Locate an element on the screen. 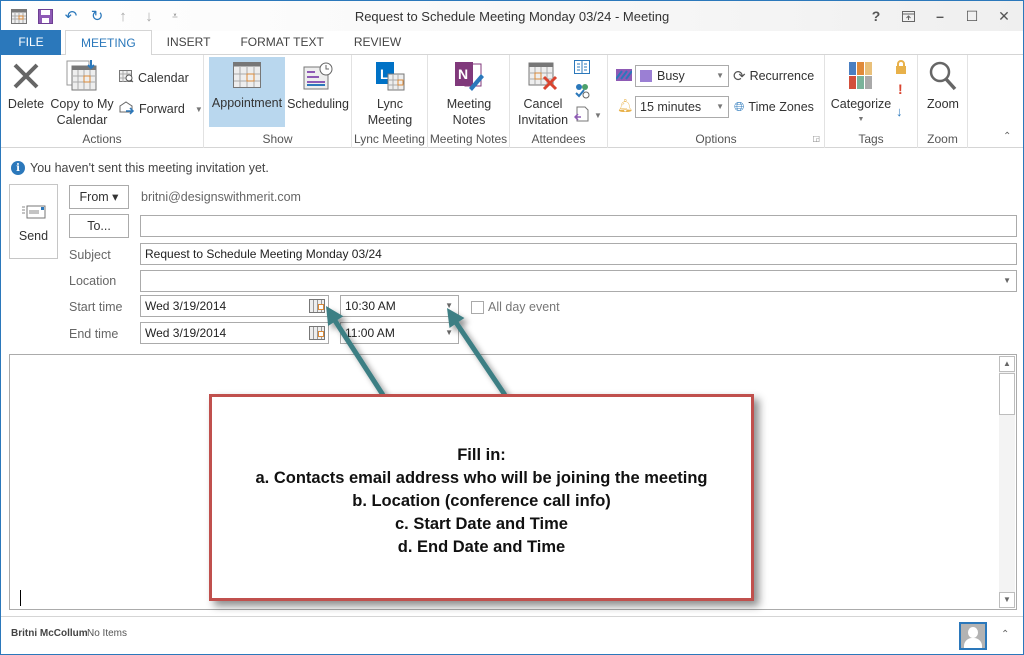 This screenshot has width=1024, height=655. reminder-dropdown: 15 minutes ▼ is located at coordinates (682, 107).